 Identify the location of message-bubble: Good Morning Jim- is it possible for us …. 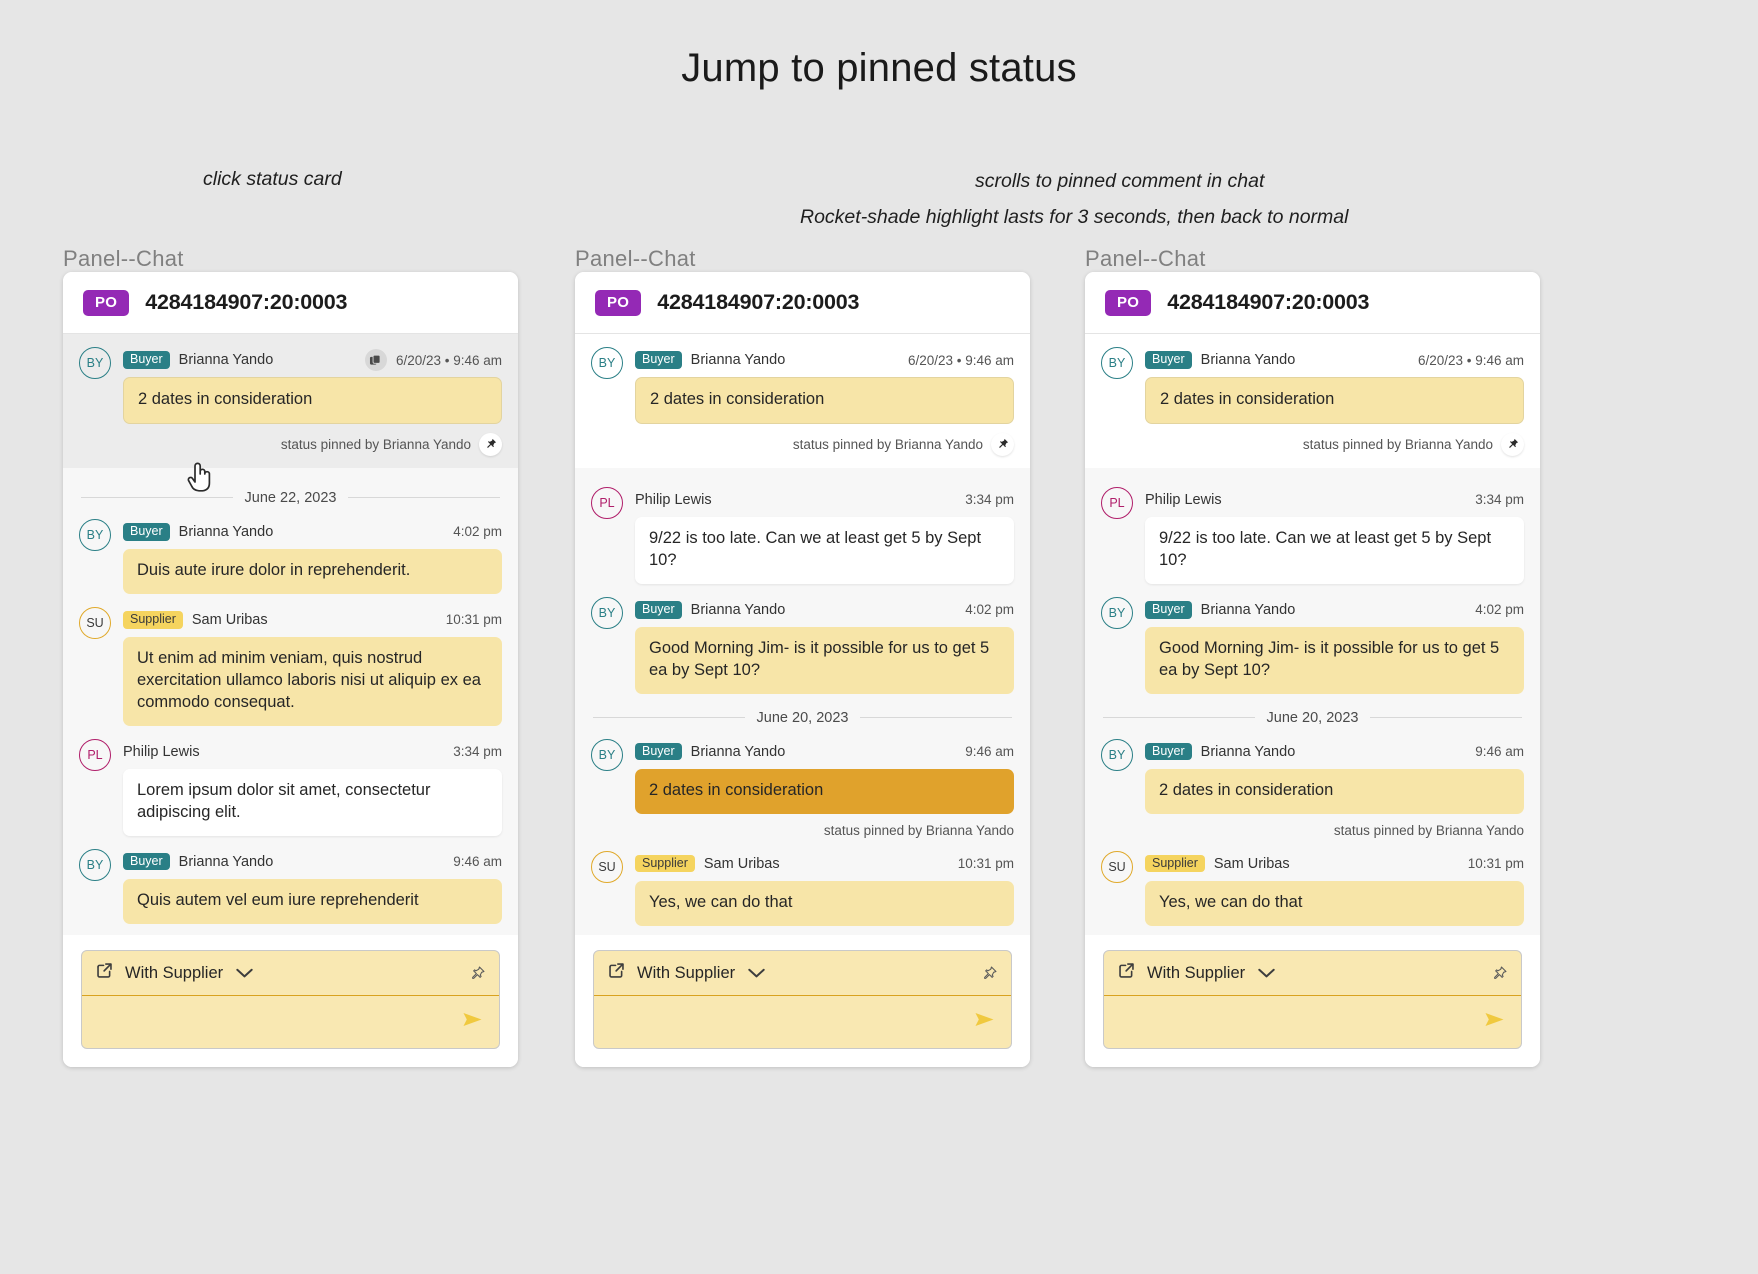
(824, 660).